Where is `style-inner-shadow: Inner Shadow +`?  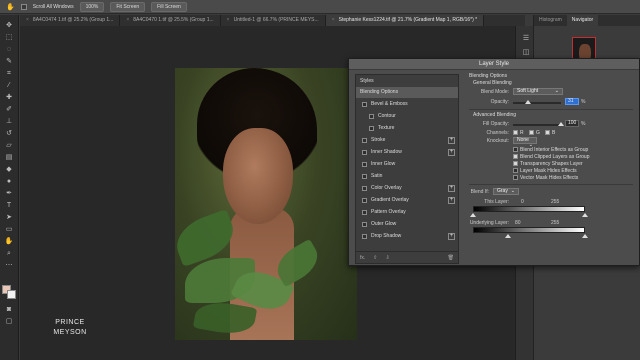
style-inner-shadow: Inner Shadow + is located at coordinates (407, 152).